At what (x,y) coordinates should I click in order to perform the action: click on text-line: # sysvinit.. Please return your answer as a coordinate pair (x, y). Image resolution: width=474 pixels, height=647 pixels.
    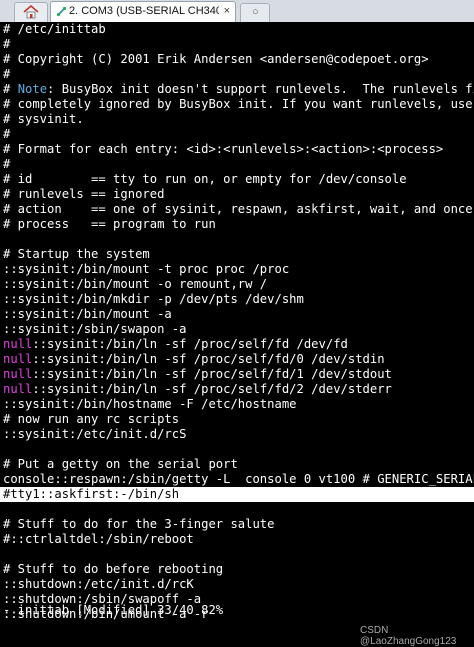
    Looking at the image, I should click on (43, 119).